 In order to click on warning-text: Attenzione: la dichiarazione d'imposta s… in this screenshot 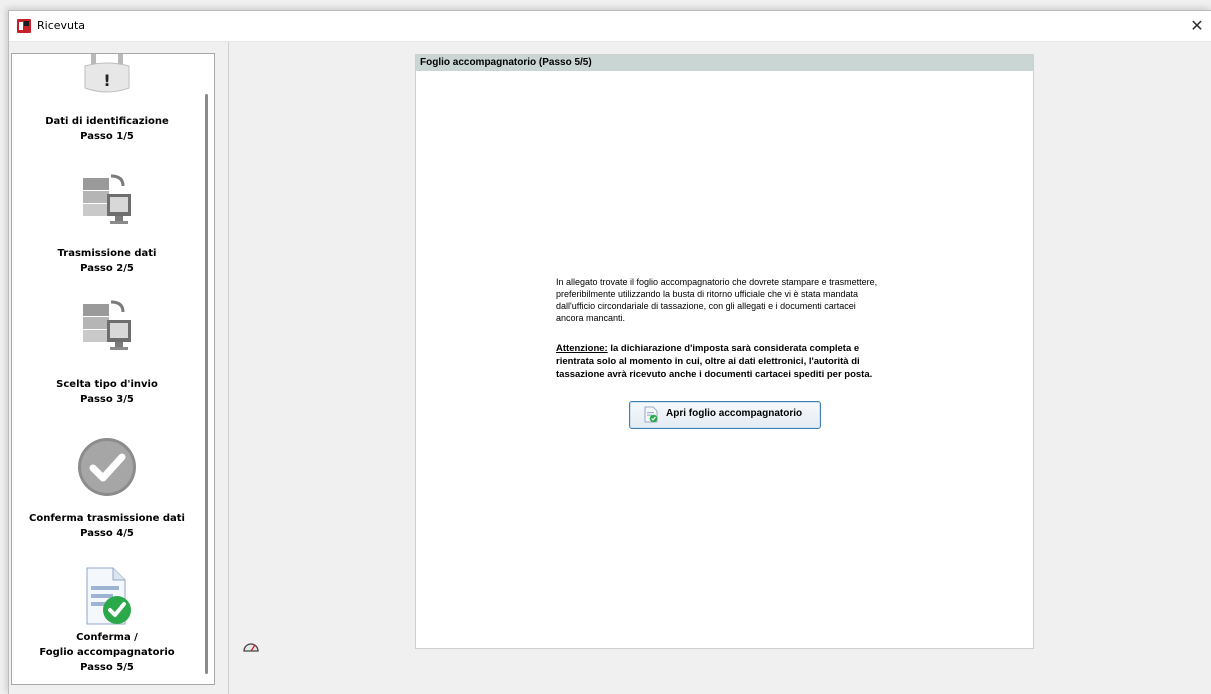, I will do `click(742, 361)`.